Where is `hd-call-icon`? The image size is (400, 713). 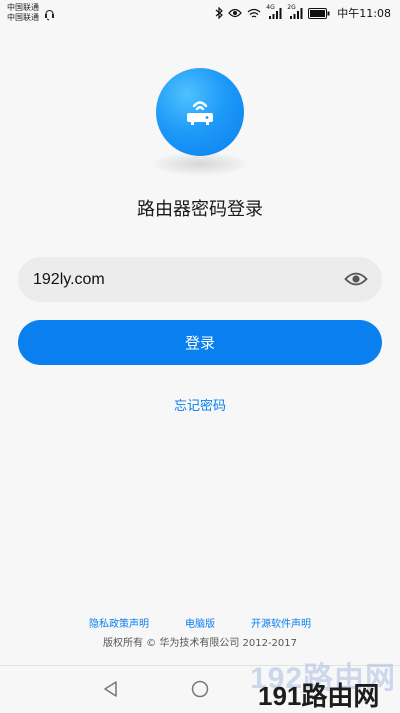 hd-call-icon is located at coordinates (49, 15).